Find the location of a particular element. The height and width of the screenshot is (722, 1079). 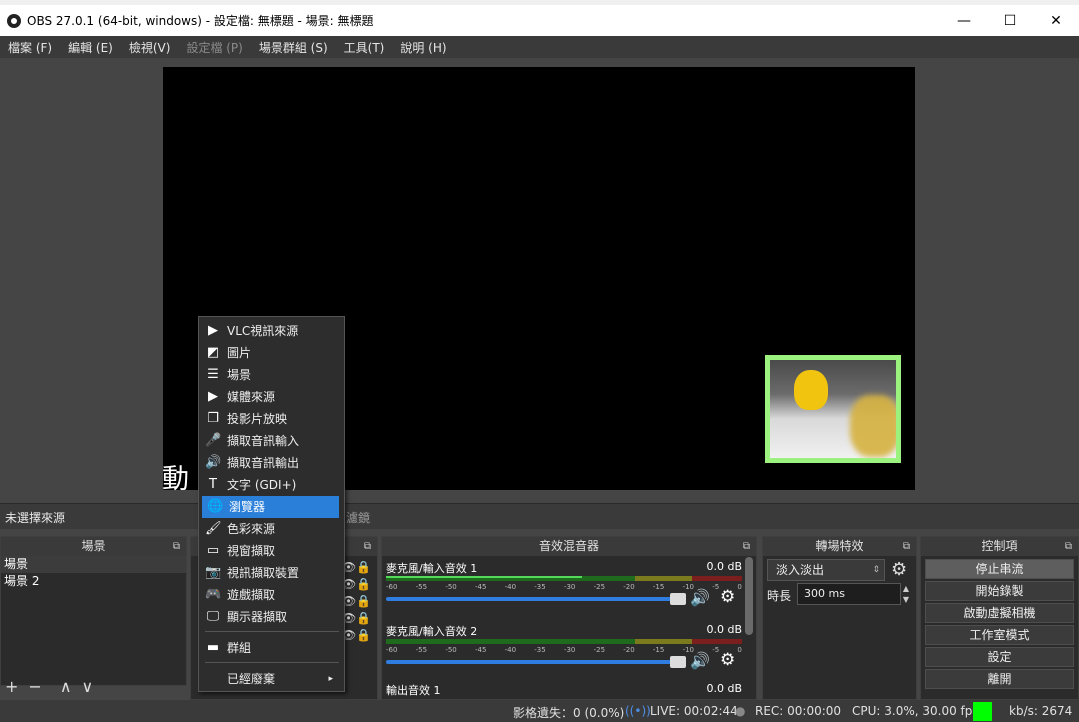

minimize-button: — is located at coordinates (964, 20).